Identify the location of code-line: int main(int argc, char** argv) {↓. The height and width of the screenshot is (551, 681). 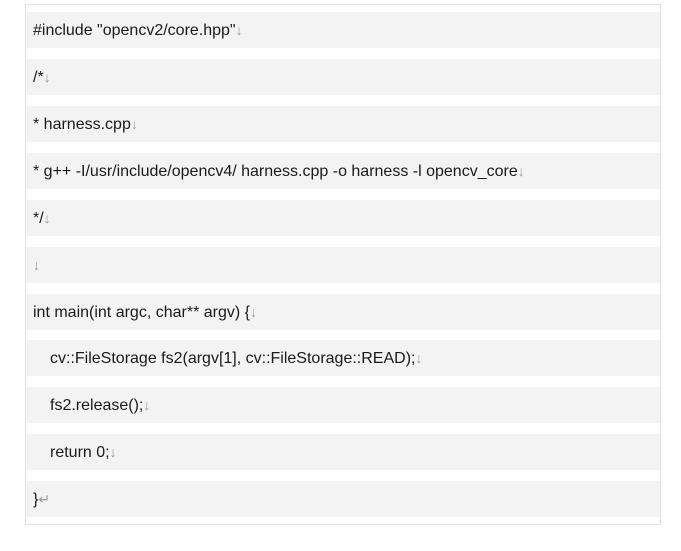
(343, 312).